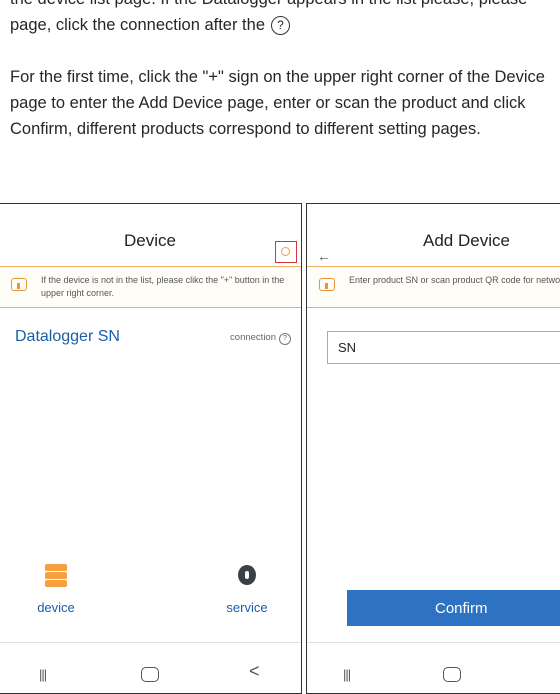 Image resolution: width=560 pixels, height=694 pixels. I want to click on sn-input: SN, so click(443, 347).